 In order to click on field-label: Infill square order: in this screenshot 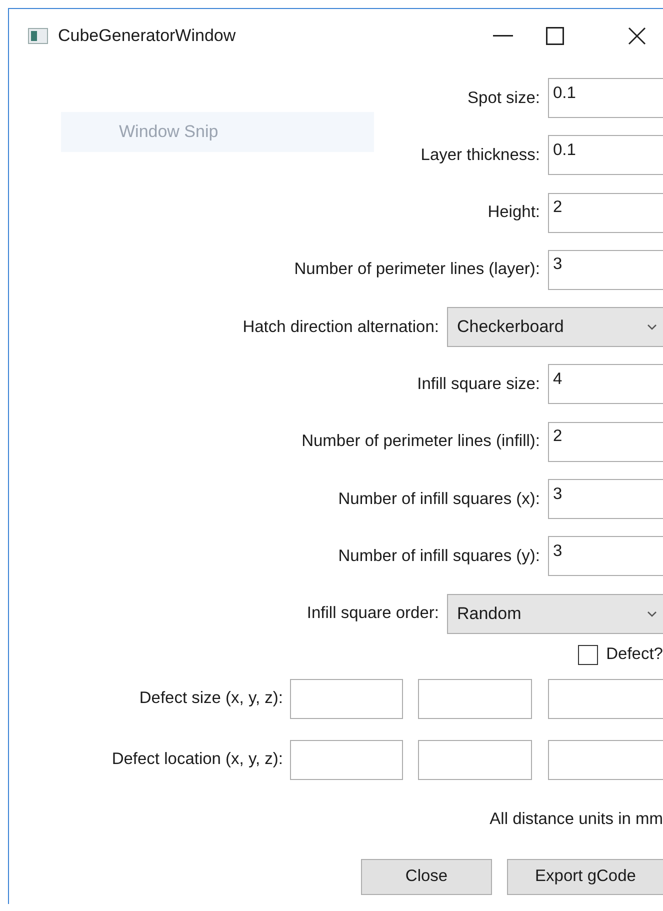, I will do `click(372, 614)`.